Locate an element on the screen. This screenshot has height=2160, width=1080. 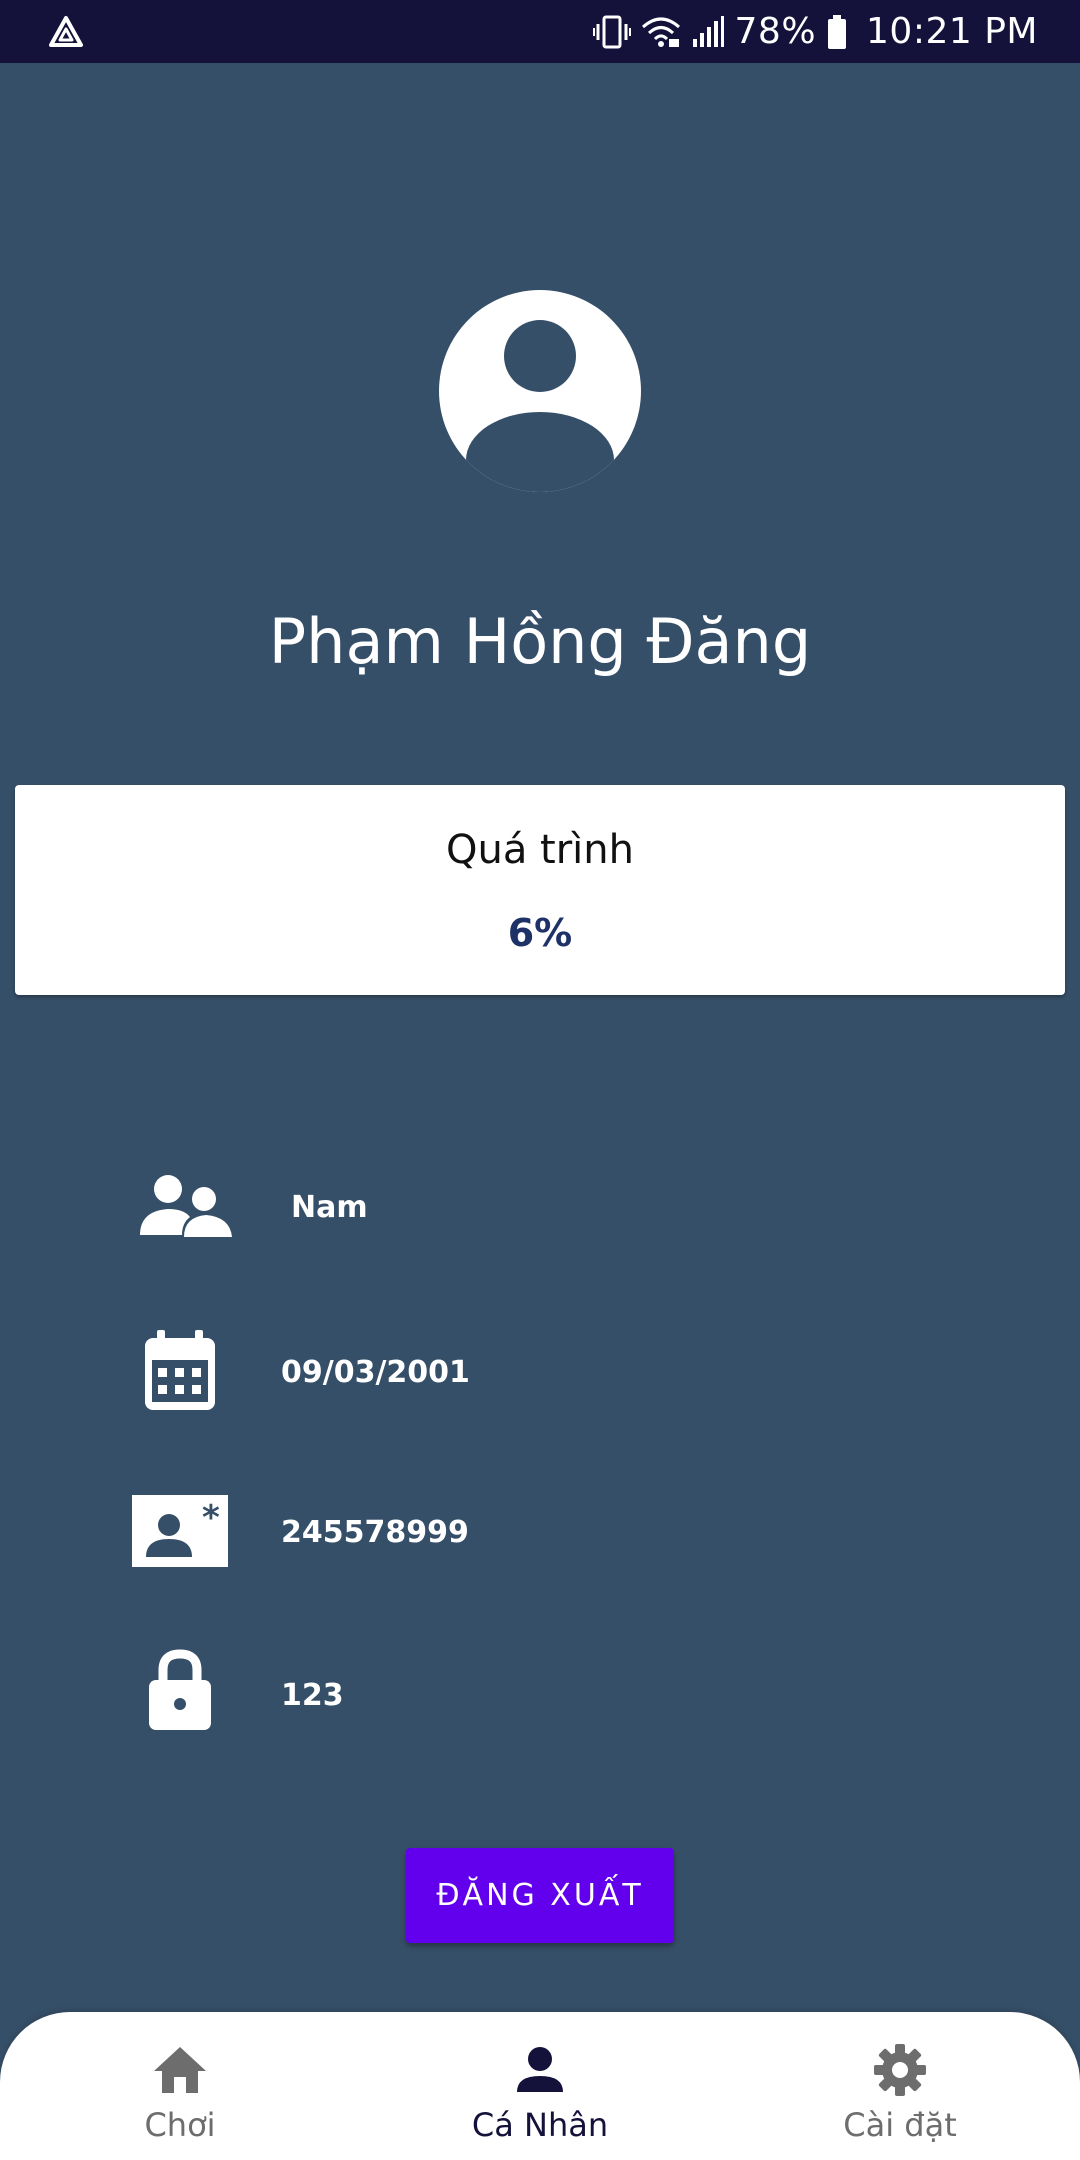
progress-value: 6% is located at coordinates (540, 933).